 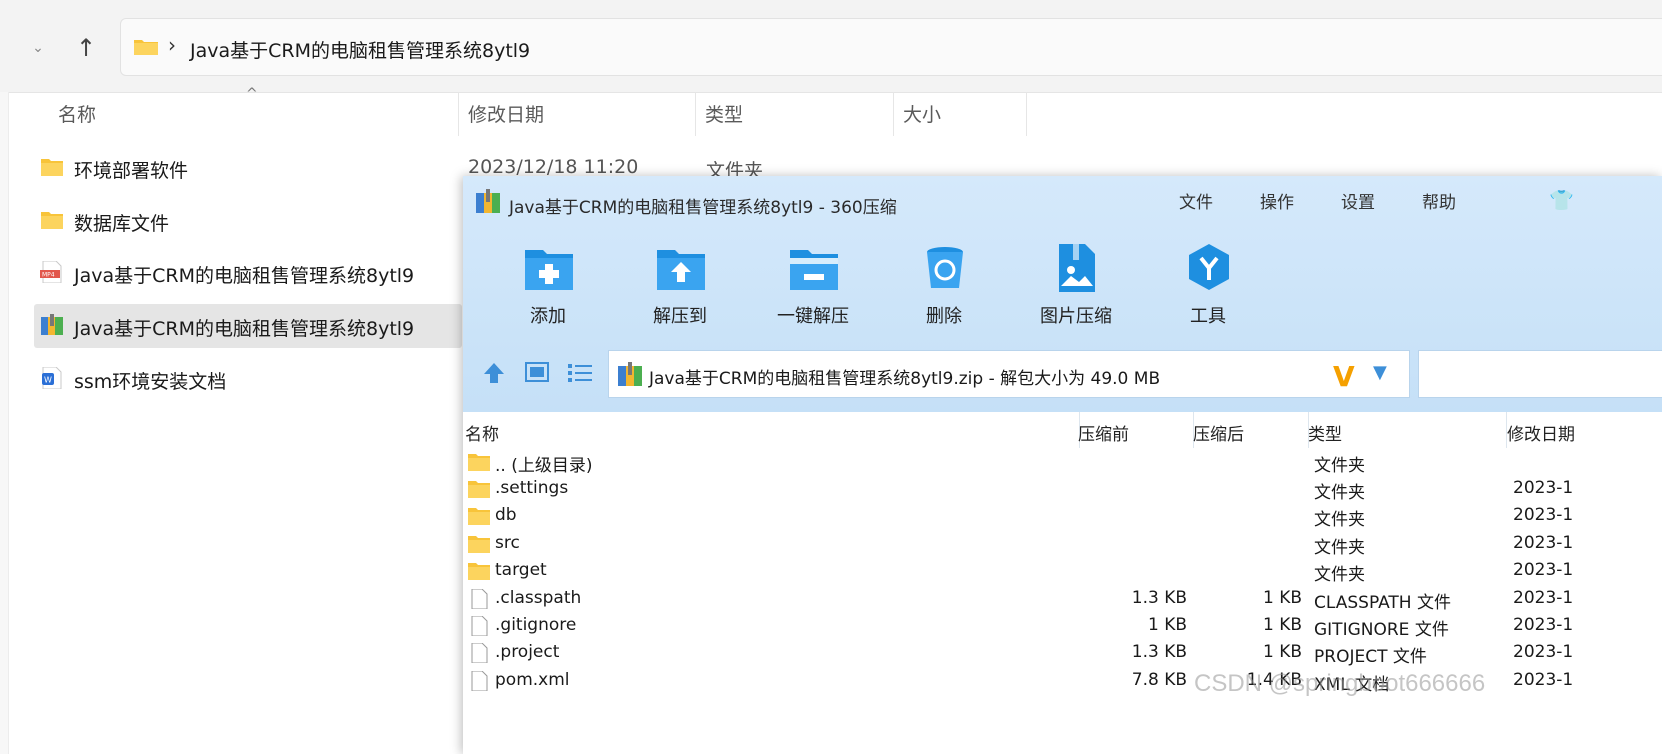 What do you see at coordinates (922, 113) in the screenshot?
I see `column-header-size: 大小` at bounding box center [922, 113].